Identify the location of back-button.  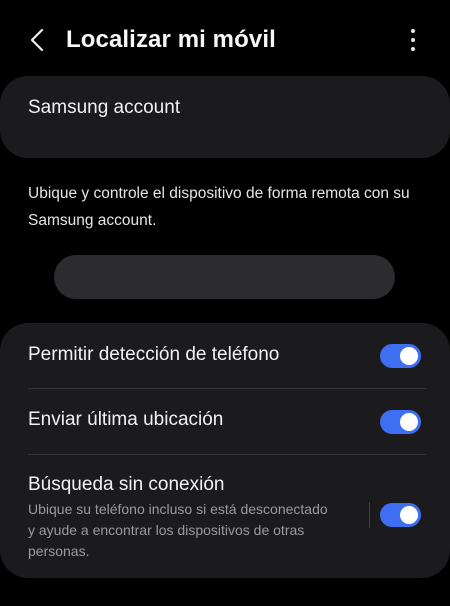
(37, 40).